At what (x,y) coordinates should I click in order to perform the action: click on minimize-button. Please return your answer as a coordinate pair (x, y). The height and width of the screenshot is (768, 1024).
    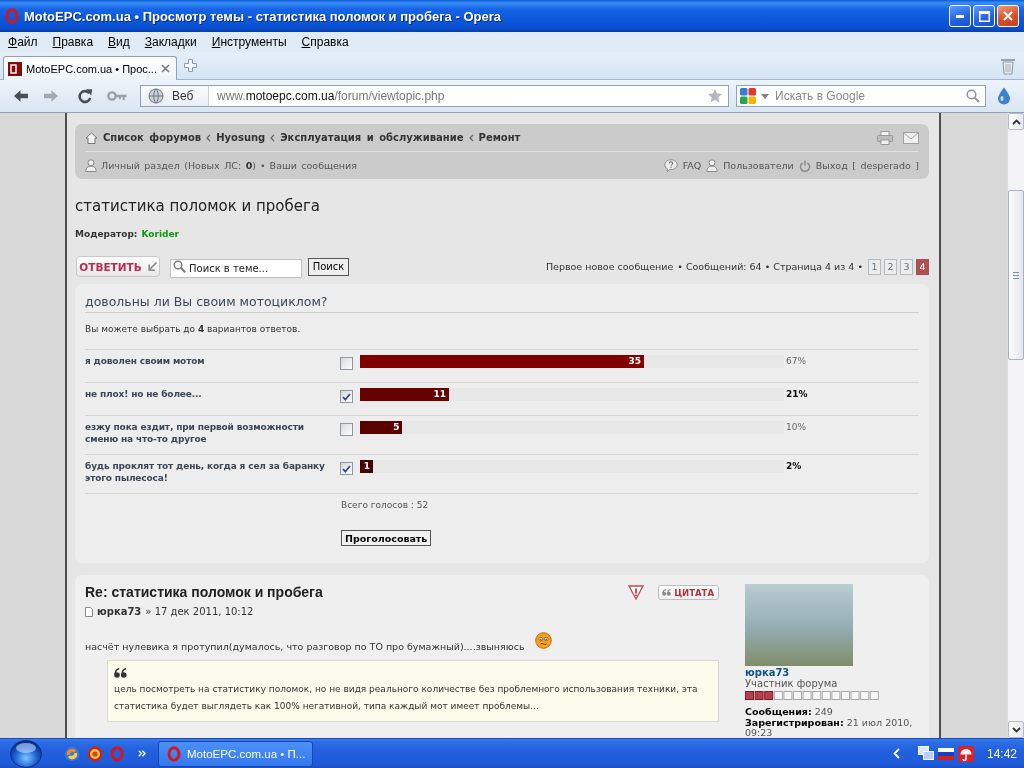
    Looking at the image, I should click on (960, 16).